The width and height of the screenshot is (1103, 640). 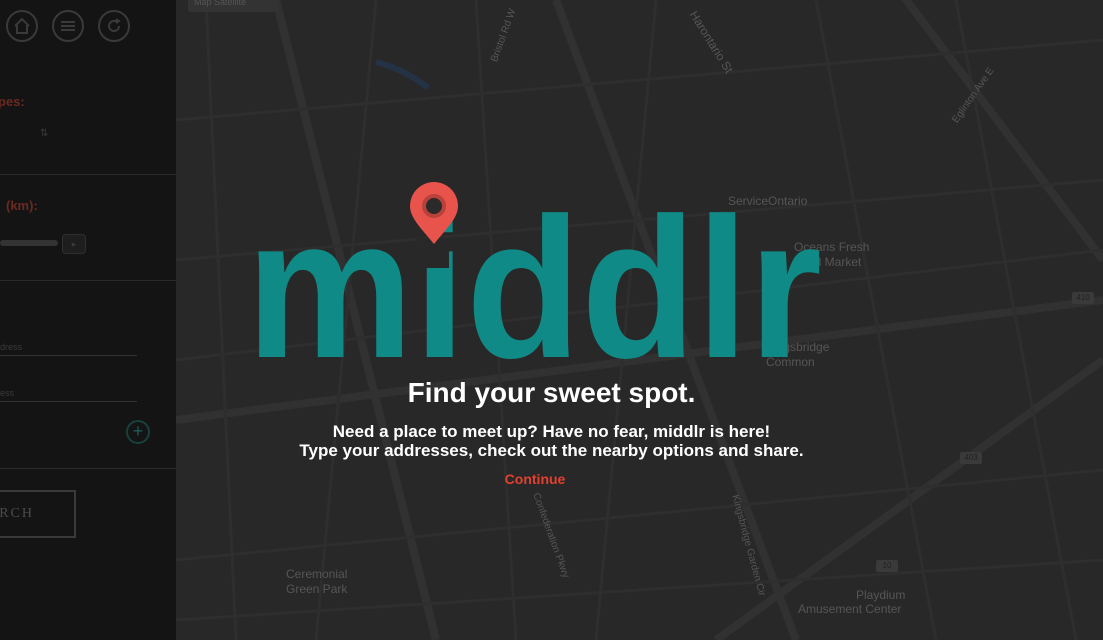 What do you see at coordinates (551, 392) in the screenshot?
I see `headline: Find your sweet spot.` at bounding box center [551, 392].